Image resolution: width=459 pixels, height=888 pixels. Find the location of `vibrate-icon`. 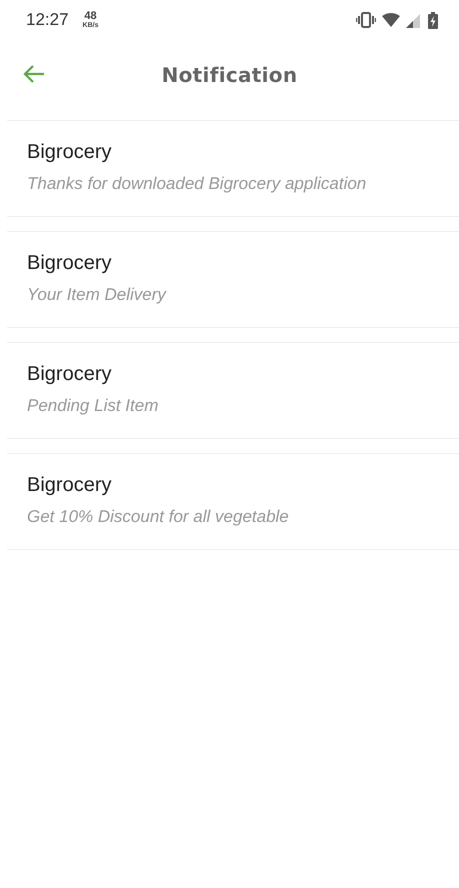

vibrate-icon is located at coordinates (366, 20).